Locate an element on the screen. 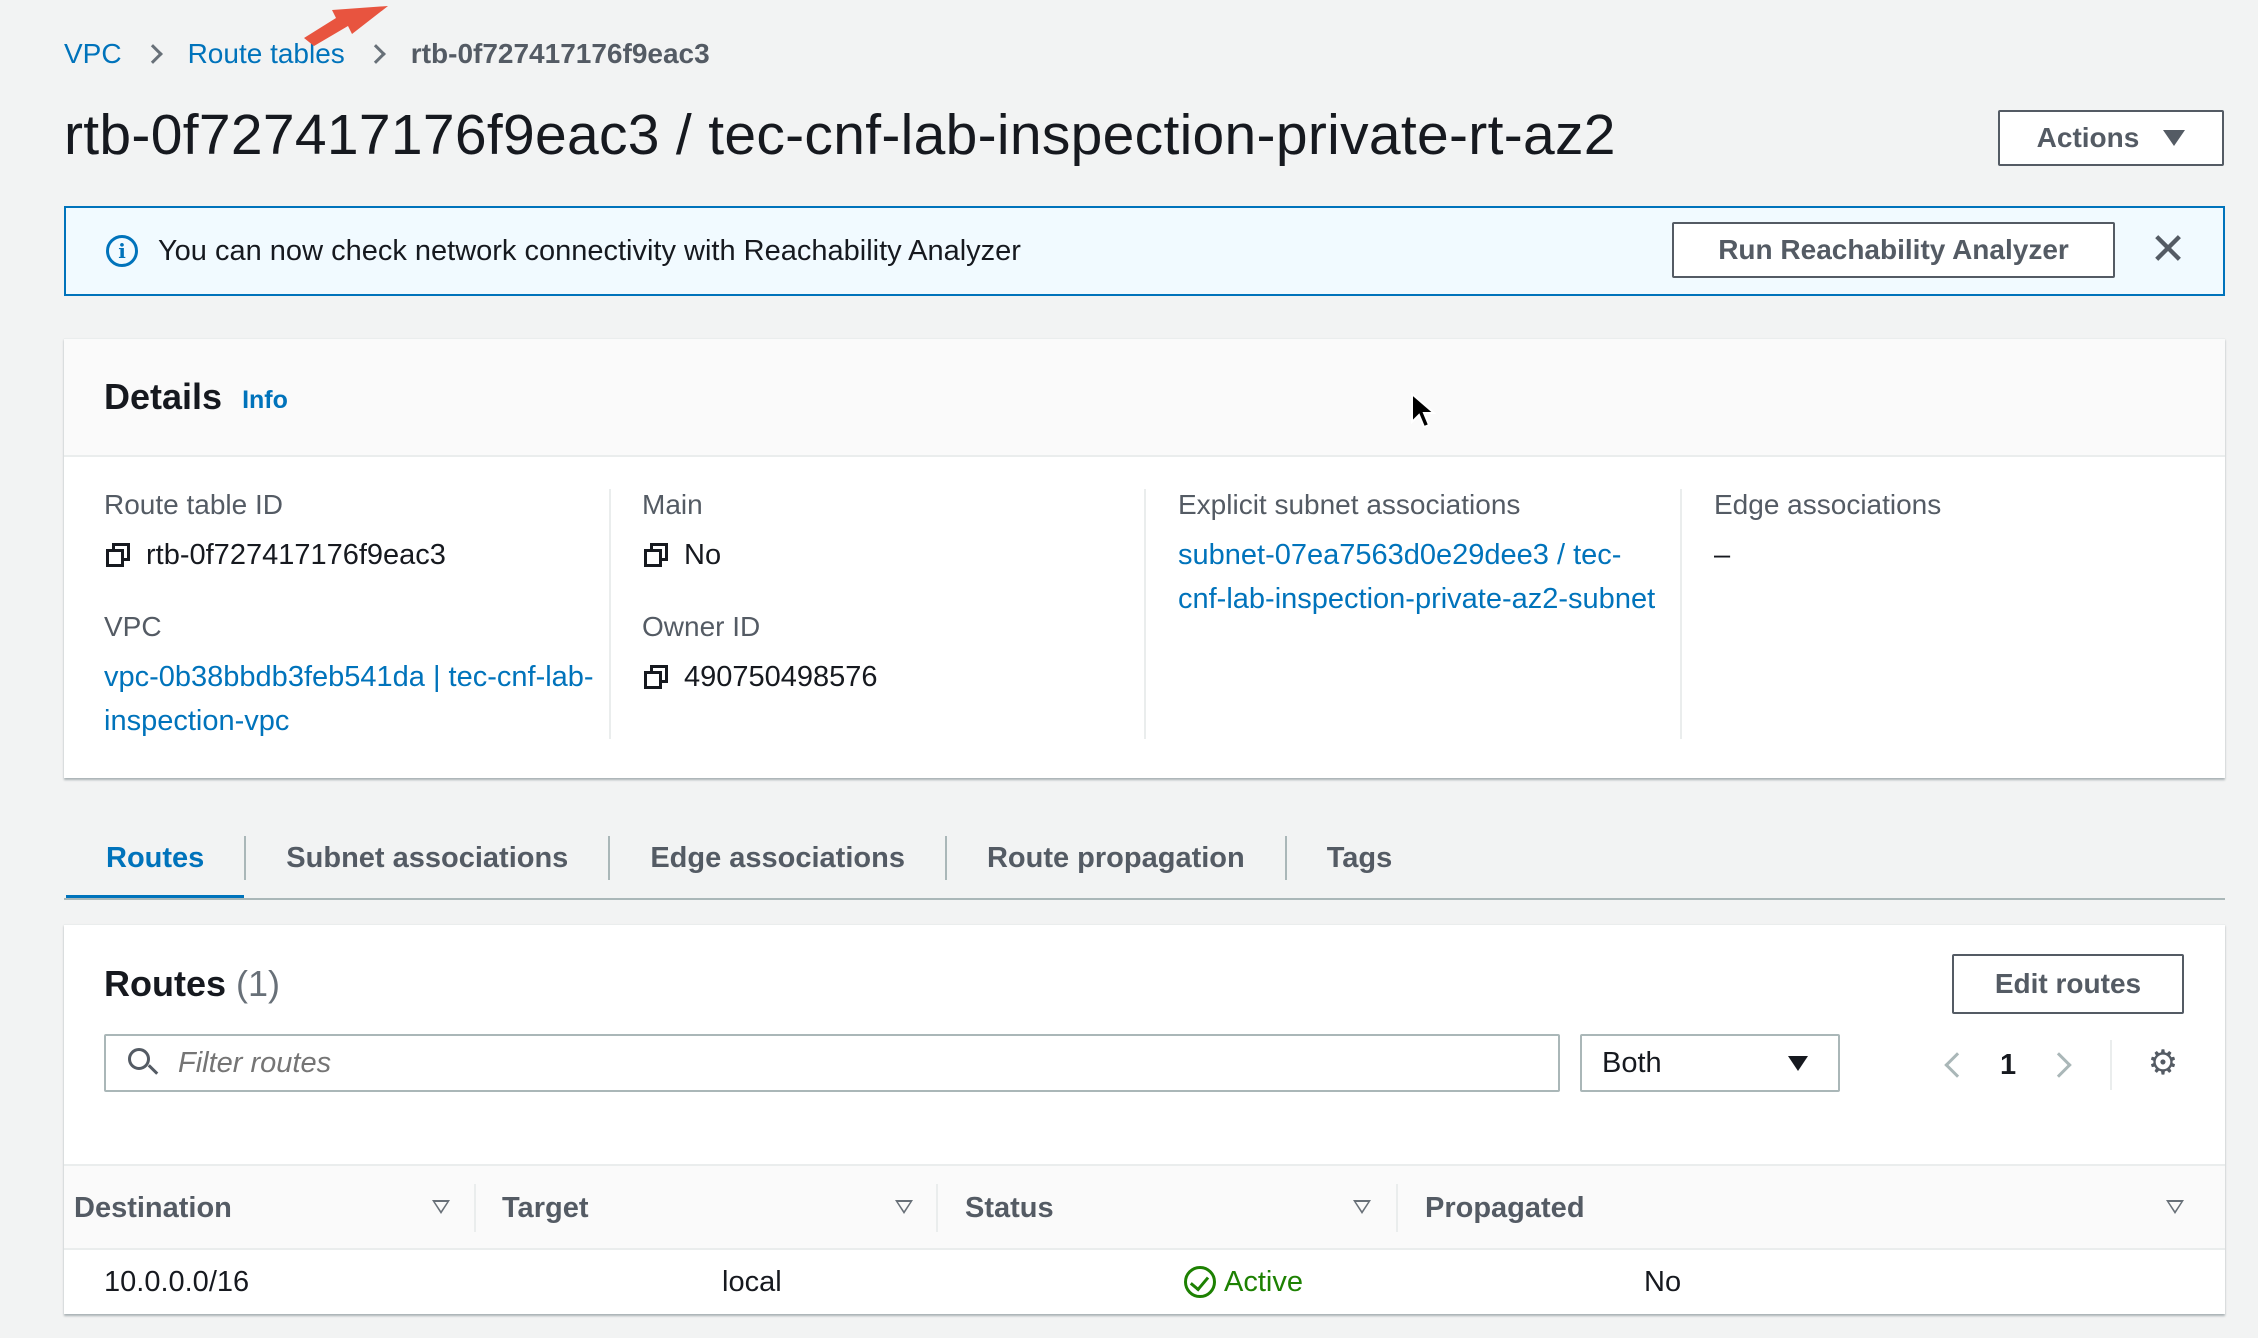 This screenshot has width=2258, height=1338. column-header-destination: Destination is located at coordinates (153, 1208).